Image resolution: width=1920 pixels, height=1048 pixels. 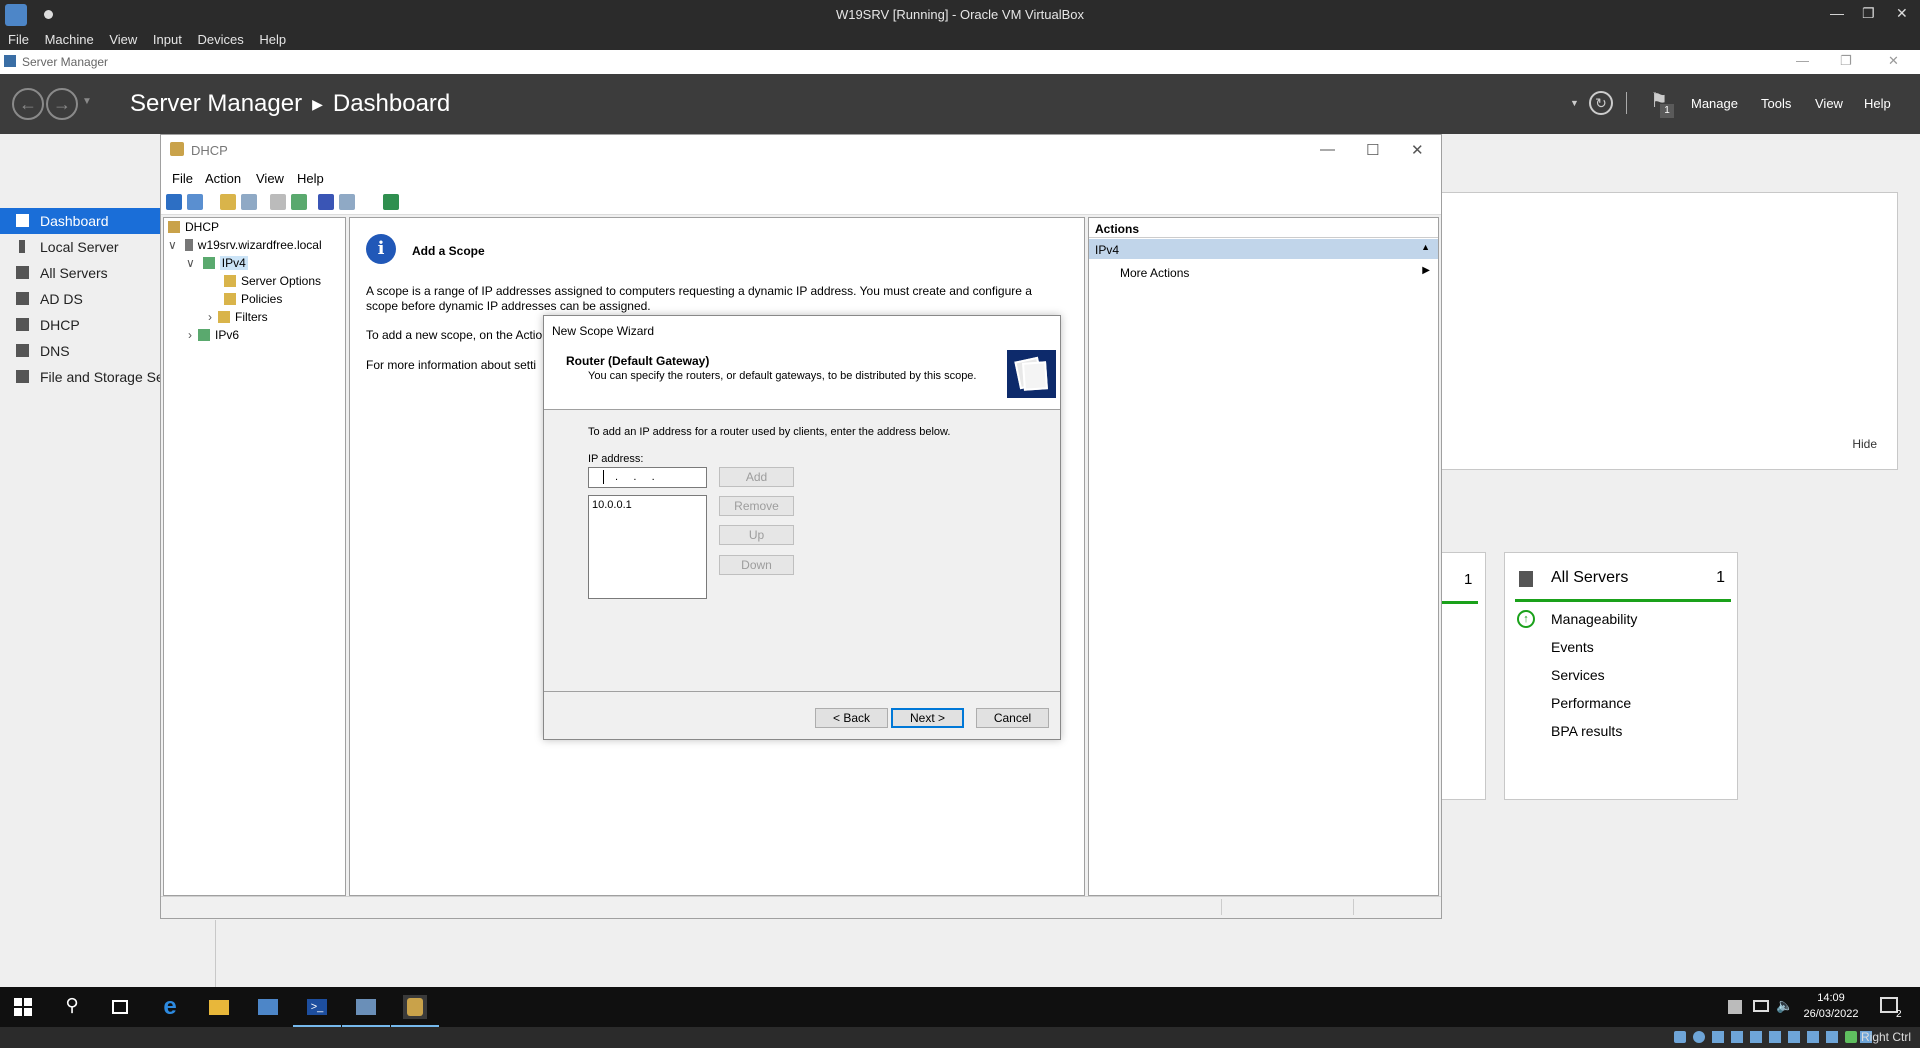 What do you see at coordinates (1831, 1014) in the screenshot?
I see `tray-date: 26/03/2022` at bounding box center [1831, 1014].